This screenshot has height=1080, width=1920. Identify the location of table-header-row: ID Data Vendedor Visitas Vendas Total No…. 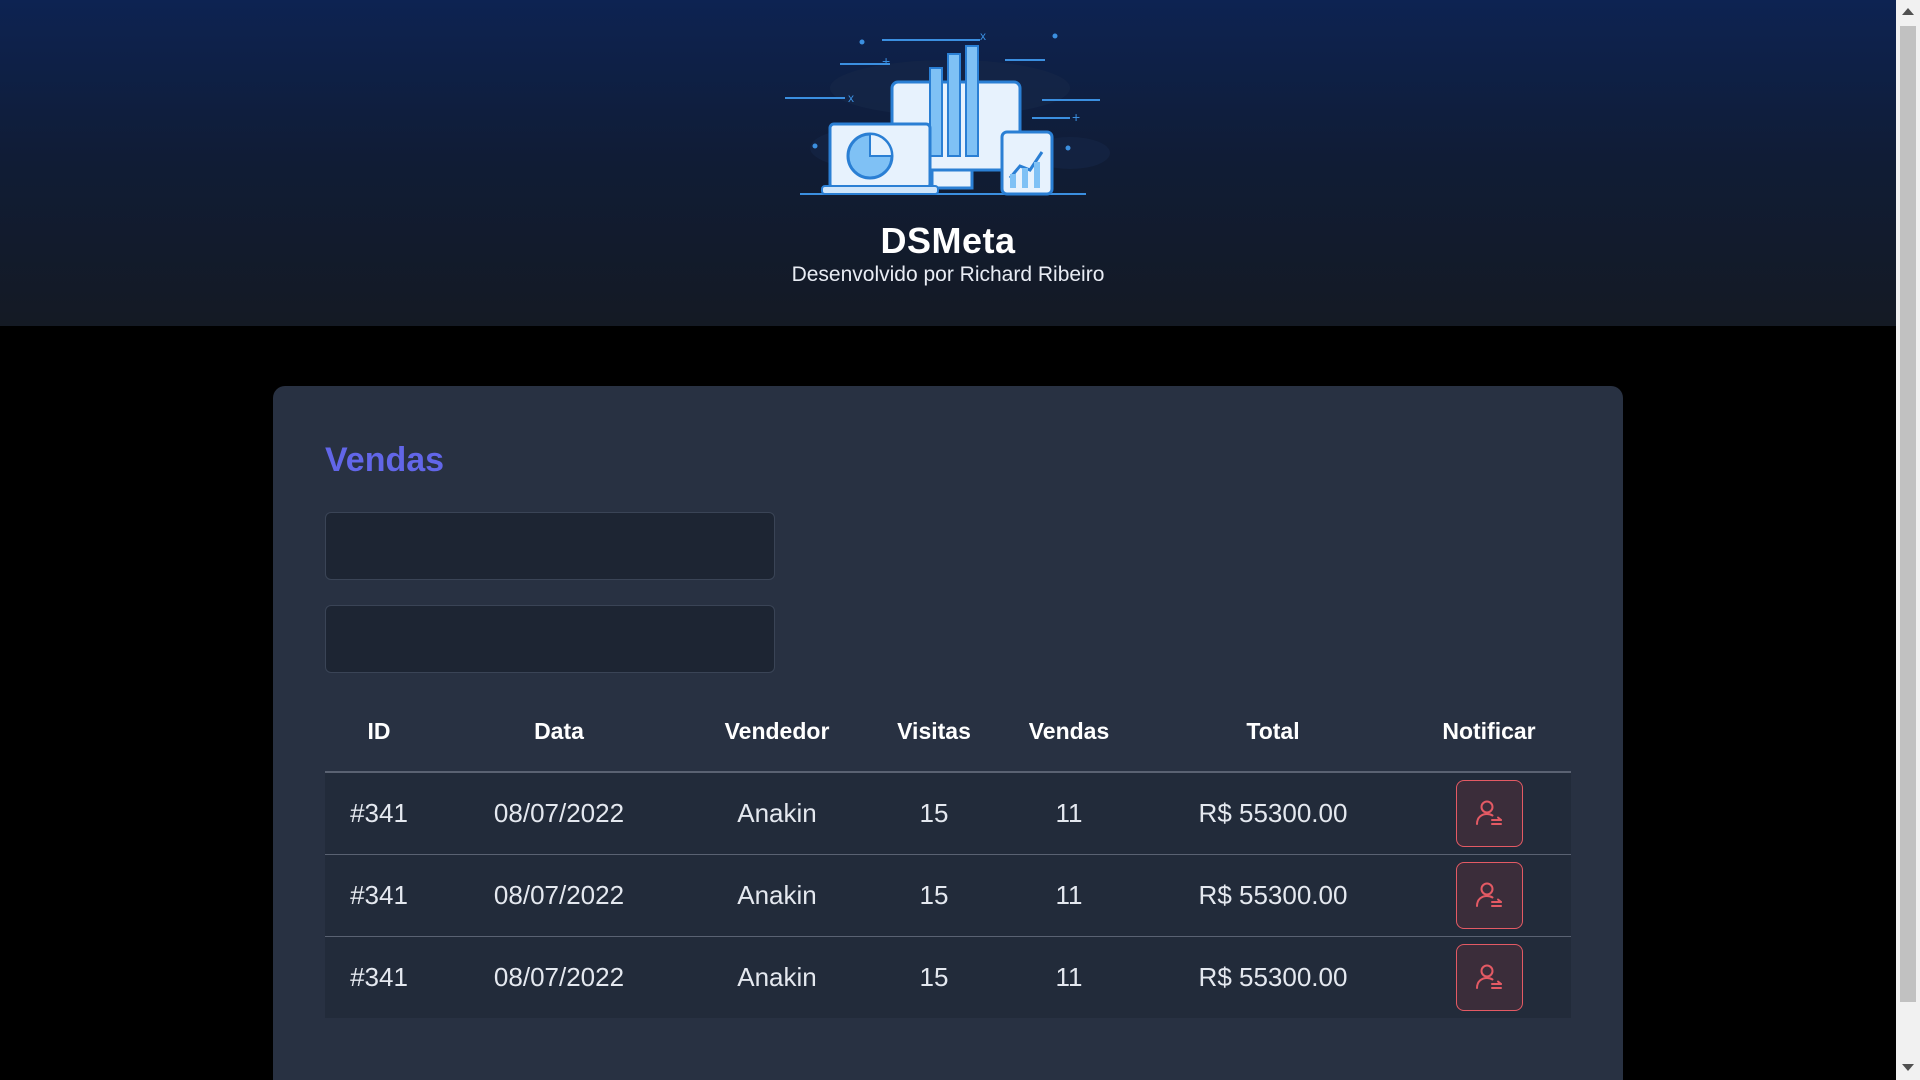
(948, 732).